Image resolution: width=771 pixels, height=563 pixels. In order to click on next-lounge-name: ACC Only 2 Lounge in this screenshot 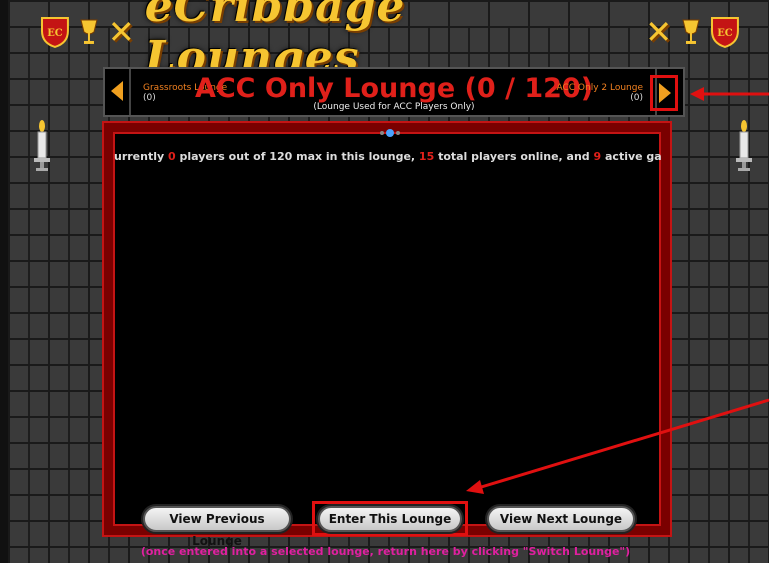, I will do `click(599, 88)`.